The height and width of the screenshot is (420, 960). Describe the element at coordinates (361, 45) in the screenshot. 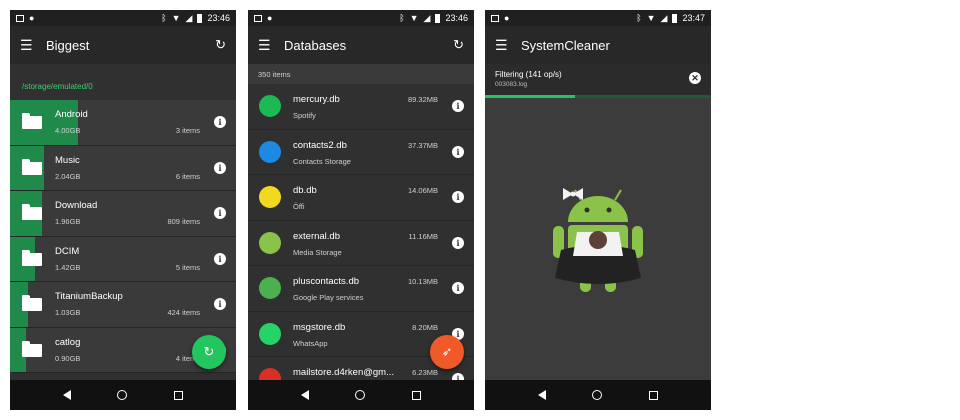

I see `app-toolbar: ☰ Databases ↻` at that location.